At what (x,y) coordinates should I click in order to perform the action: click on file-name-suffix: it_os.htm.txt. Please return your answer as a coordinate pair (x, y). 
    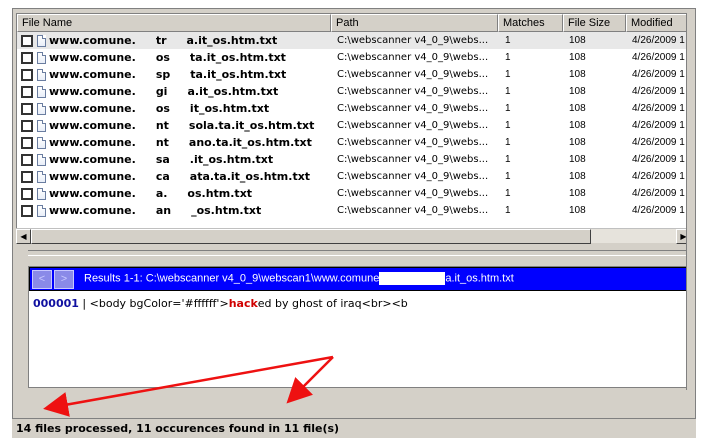
    Looking at the image, I should click on (229, 108).